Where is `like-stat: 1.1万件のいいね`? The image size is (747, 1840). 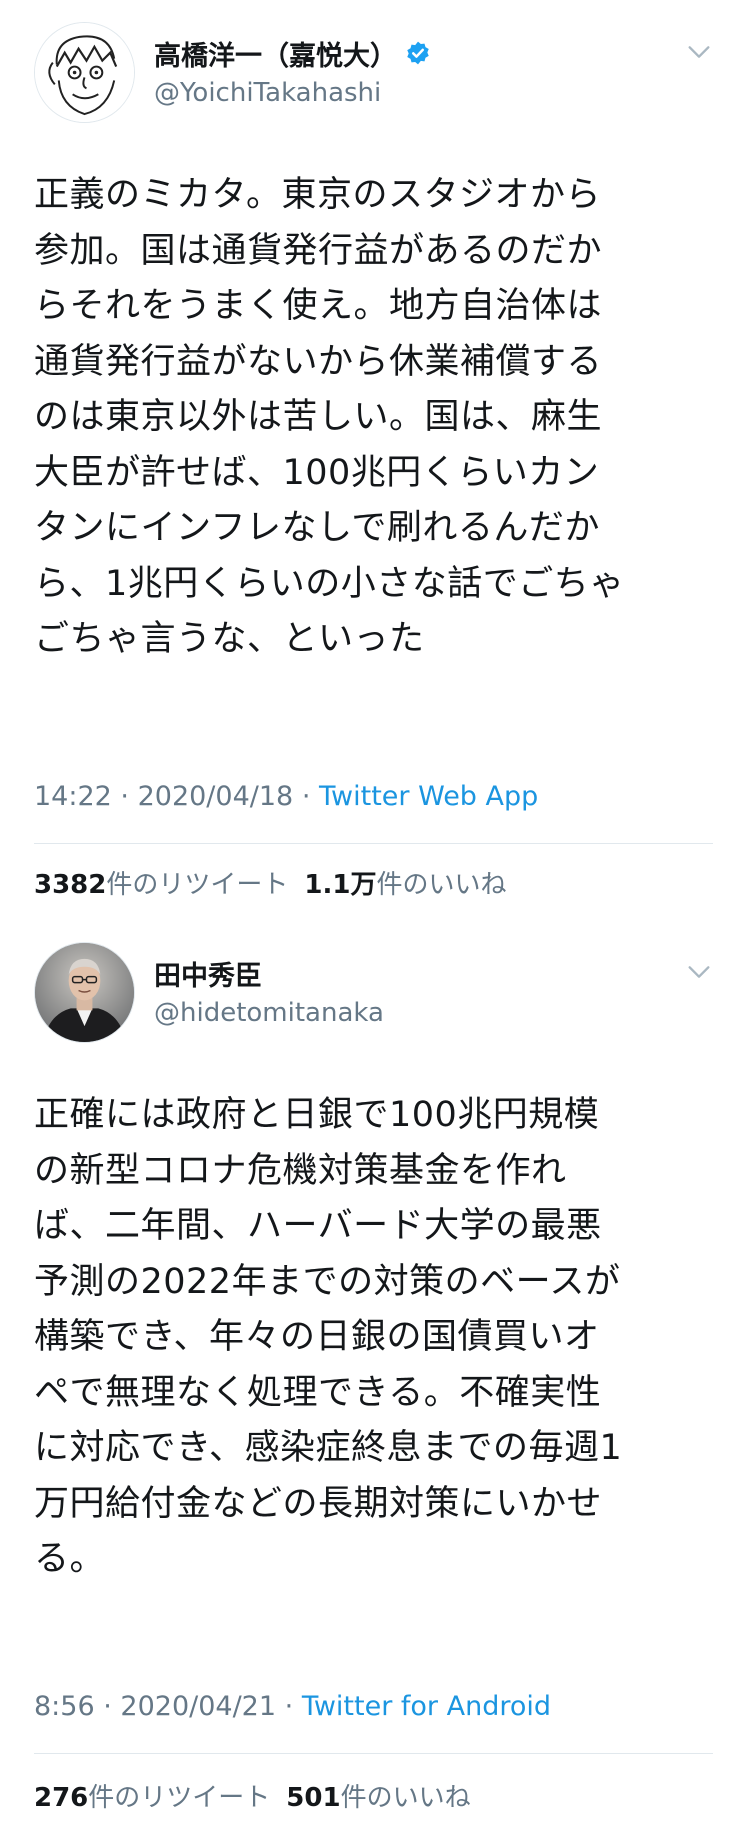 like-stat: 1.1万件のいいね is located at coordinates (405, 885).